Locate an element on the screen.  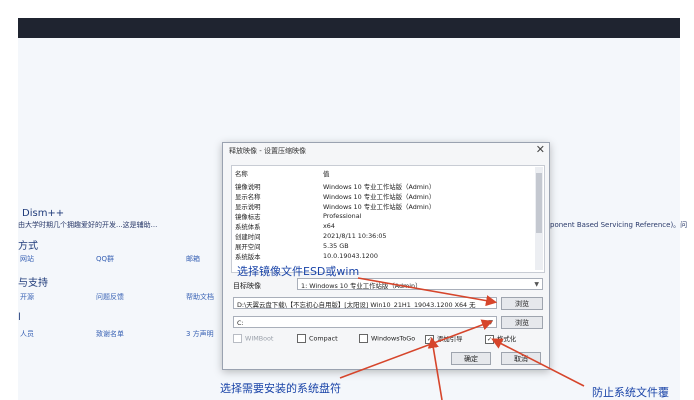
arrow-to-drive is located at coordinates (416, 349).